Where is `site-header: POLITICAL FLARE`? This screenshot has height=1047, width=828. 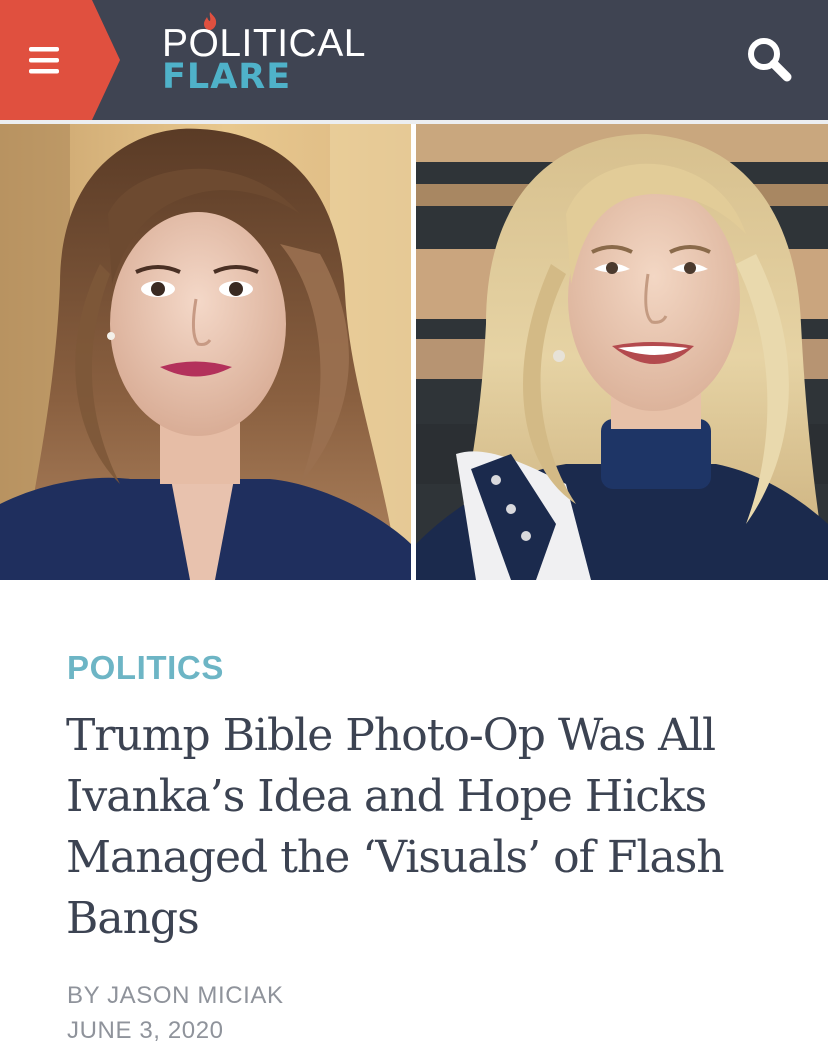 site-header: POLITICAL FLARE is located at coordinates (414, 60).